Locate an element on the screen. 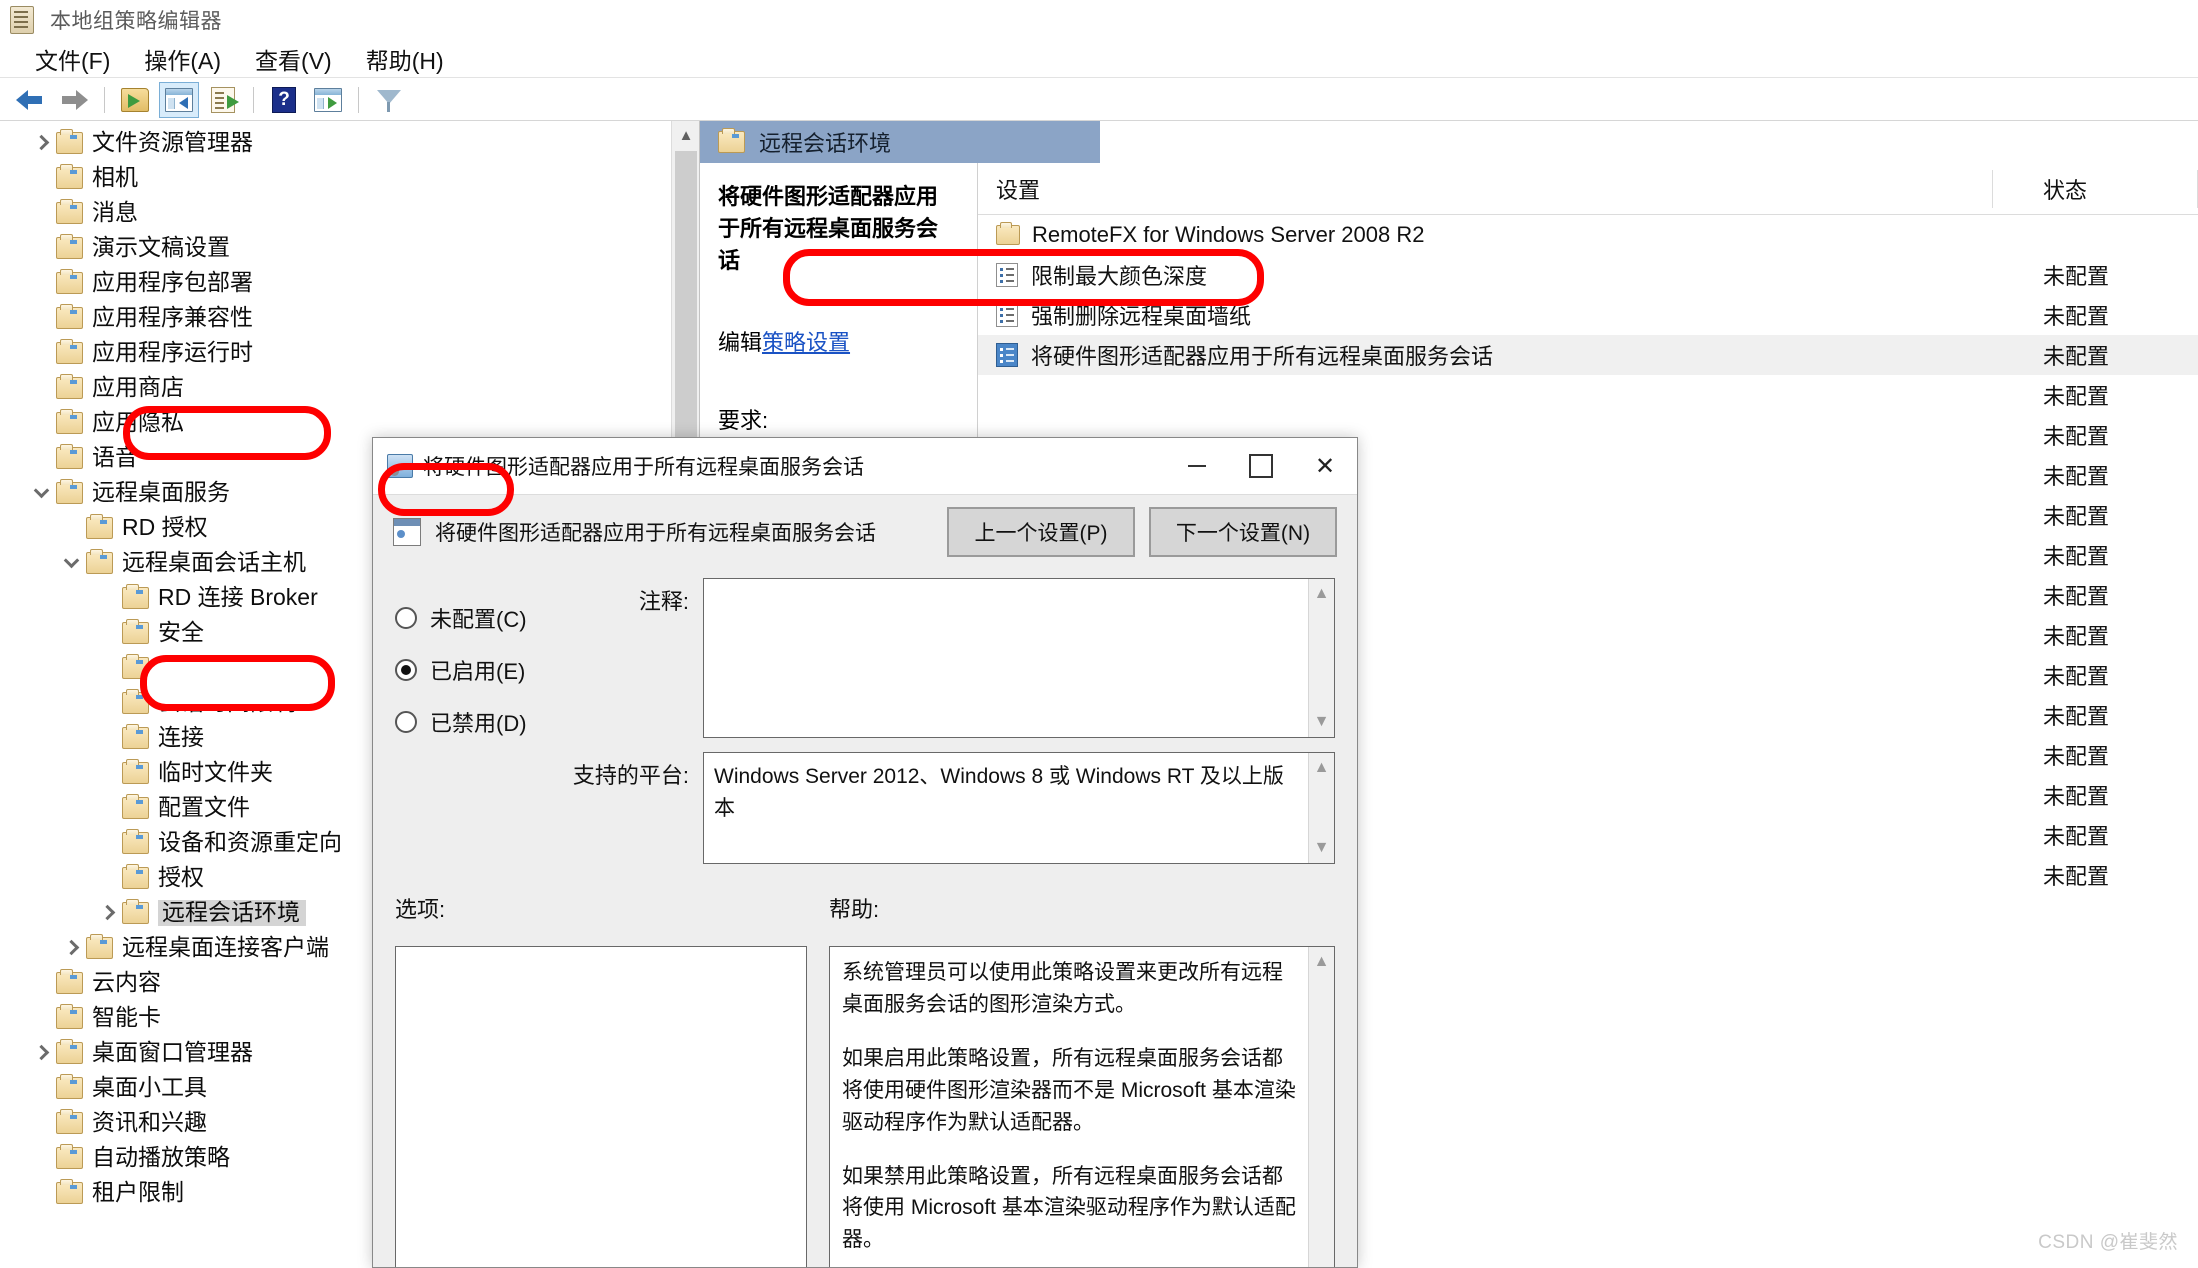 This screenshot has height=1268, width=2198. table-row: 将硬件图形适配器应用于所有远程桌面服务会话 未配置 is located at coordinates (1588, 355).